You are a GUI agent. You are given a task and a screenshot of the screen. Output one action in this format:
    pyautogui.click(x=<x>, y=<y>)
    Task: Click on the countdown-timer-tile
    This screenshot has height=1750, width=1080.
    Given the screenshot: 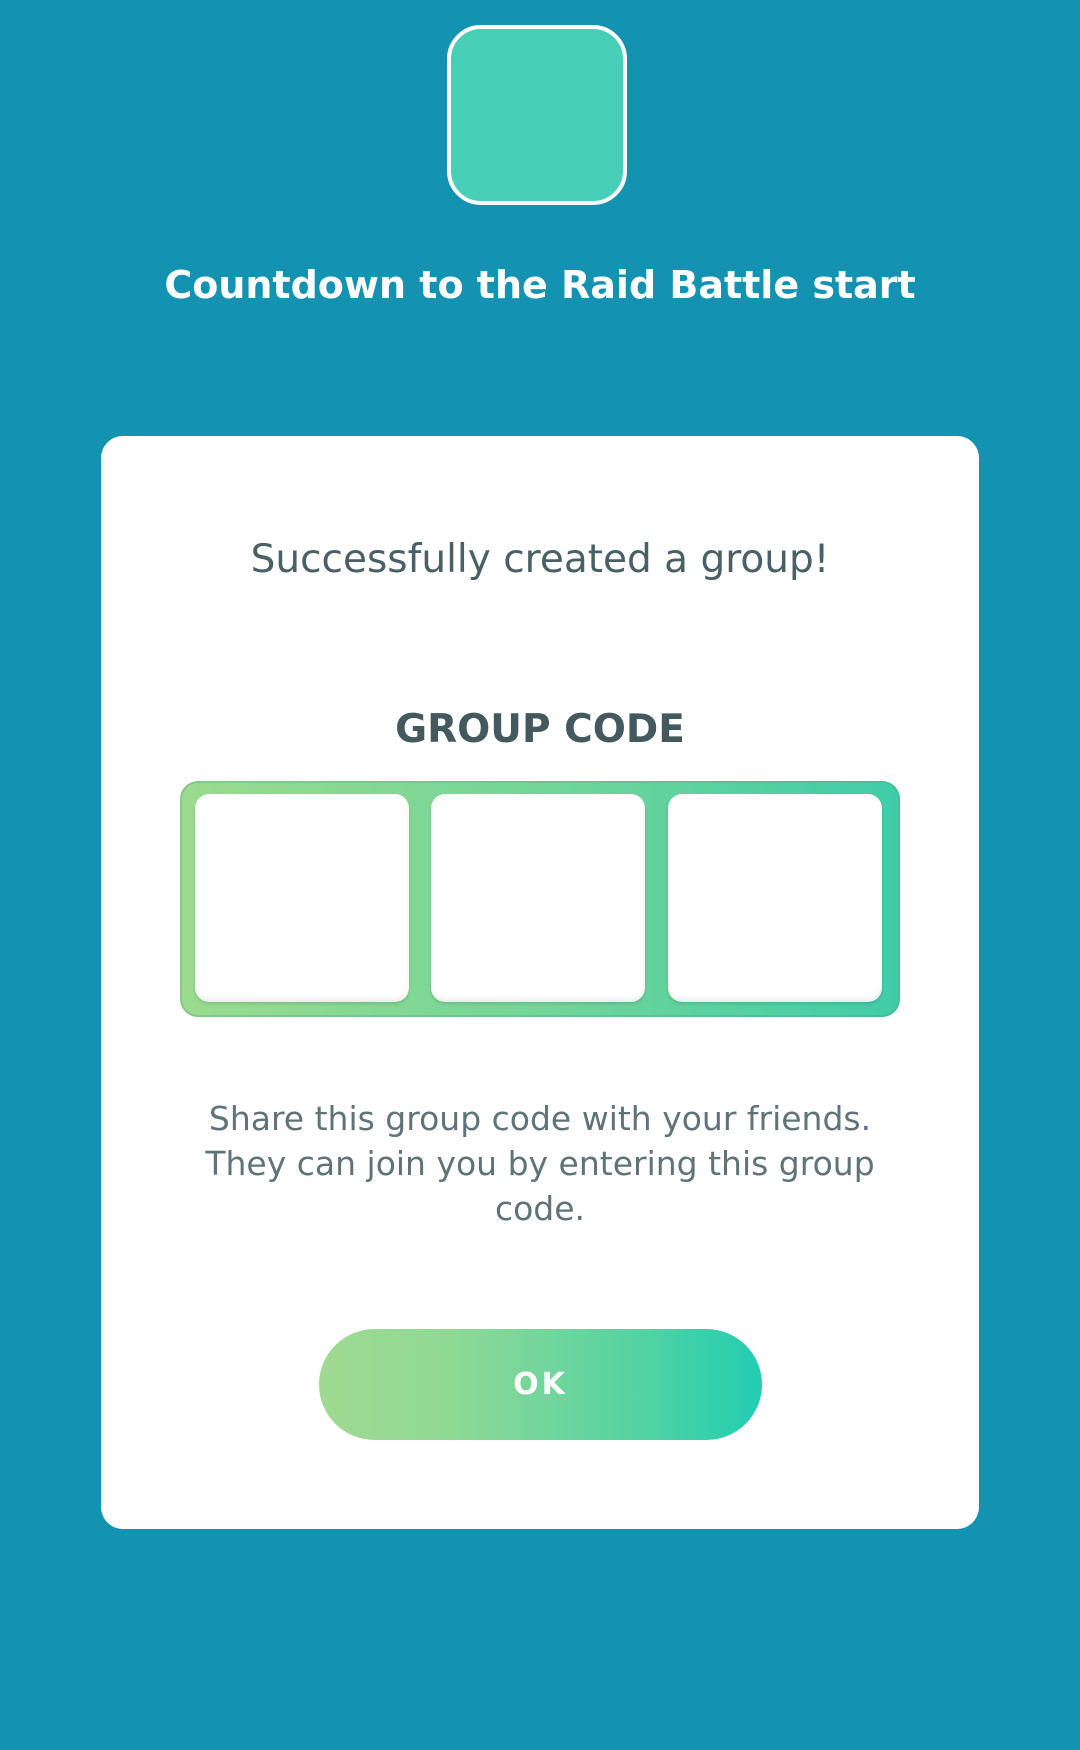 What is the action you would take?
    pyautogui.click(x=537, y=115)
    